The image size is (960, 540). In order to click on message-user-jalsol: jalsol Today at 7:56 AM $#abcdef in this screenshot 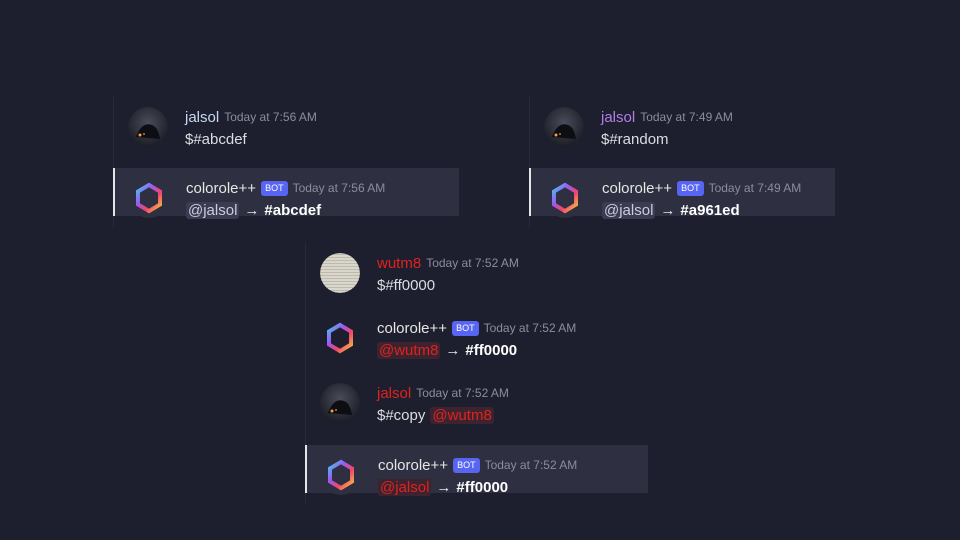, I will do `click(286, 122)`.